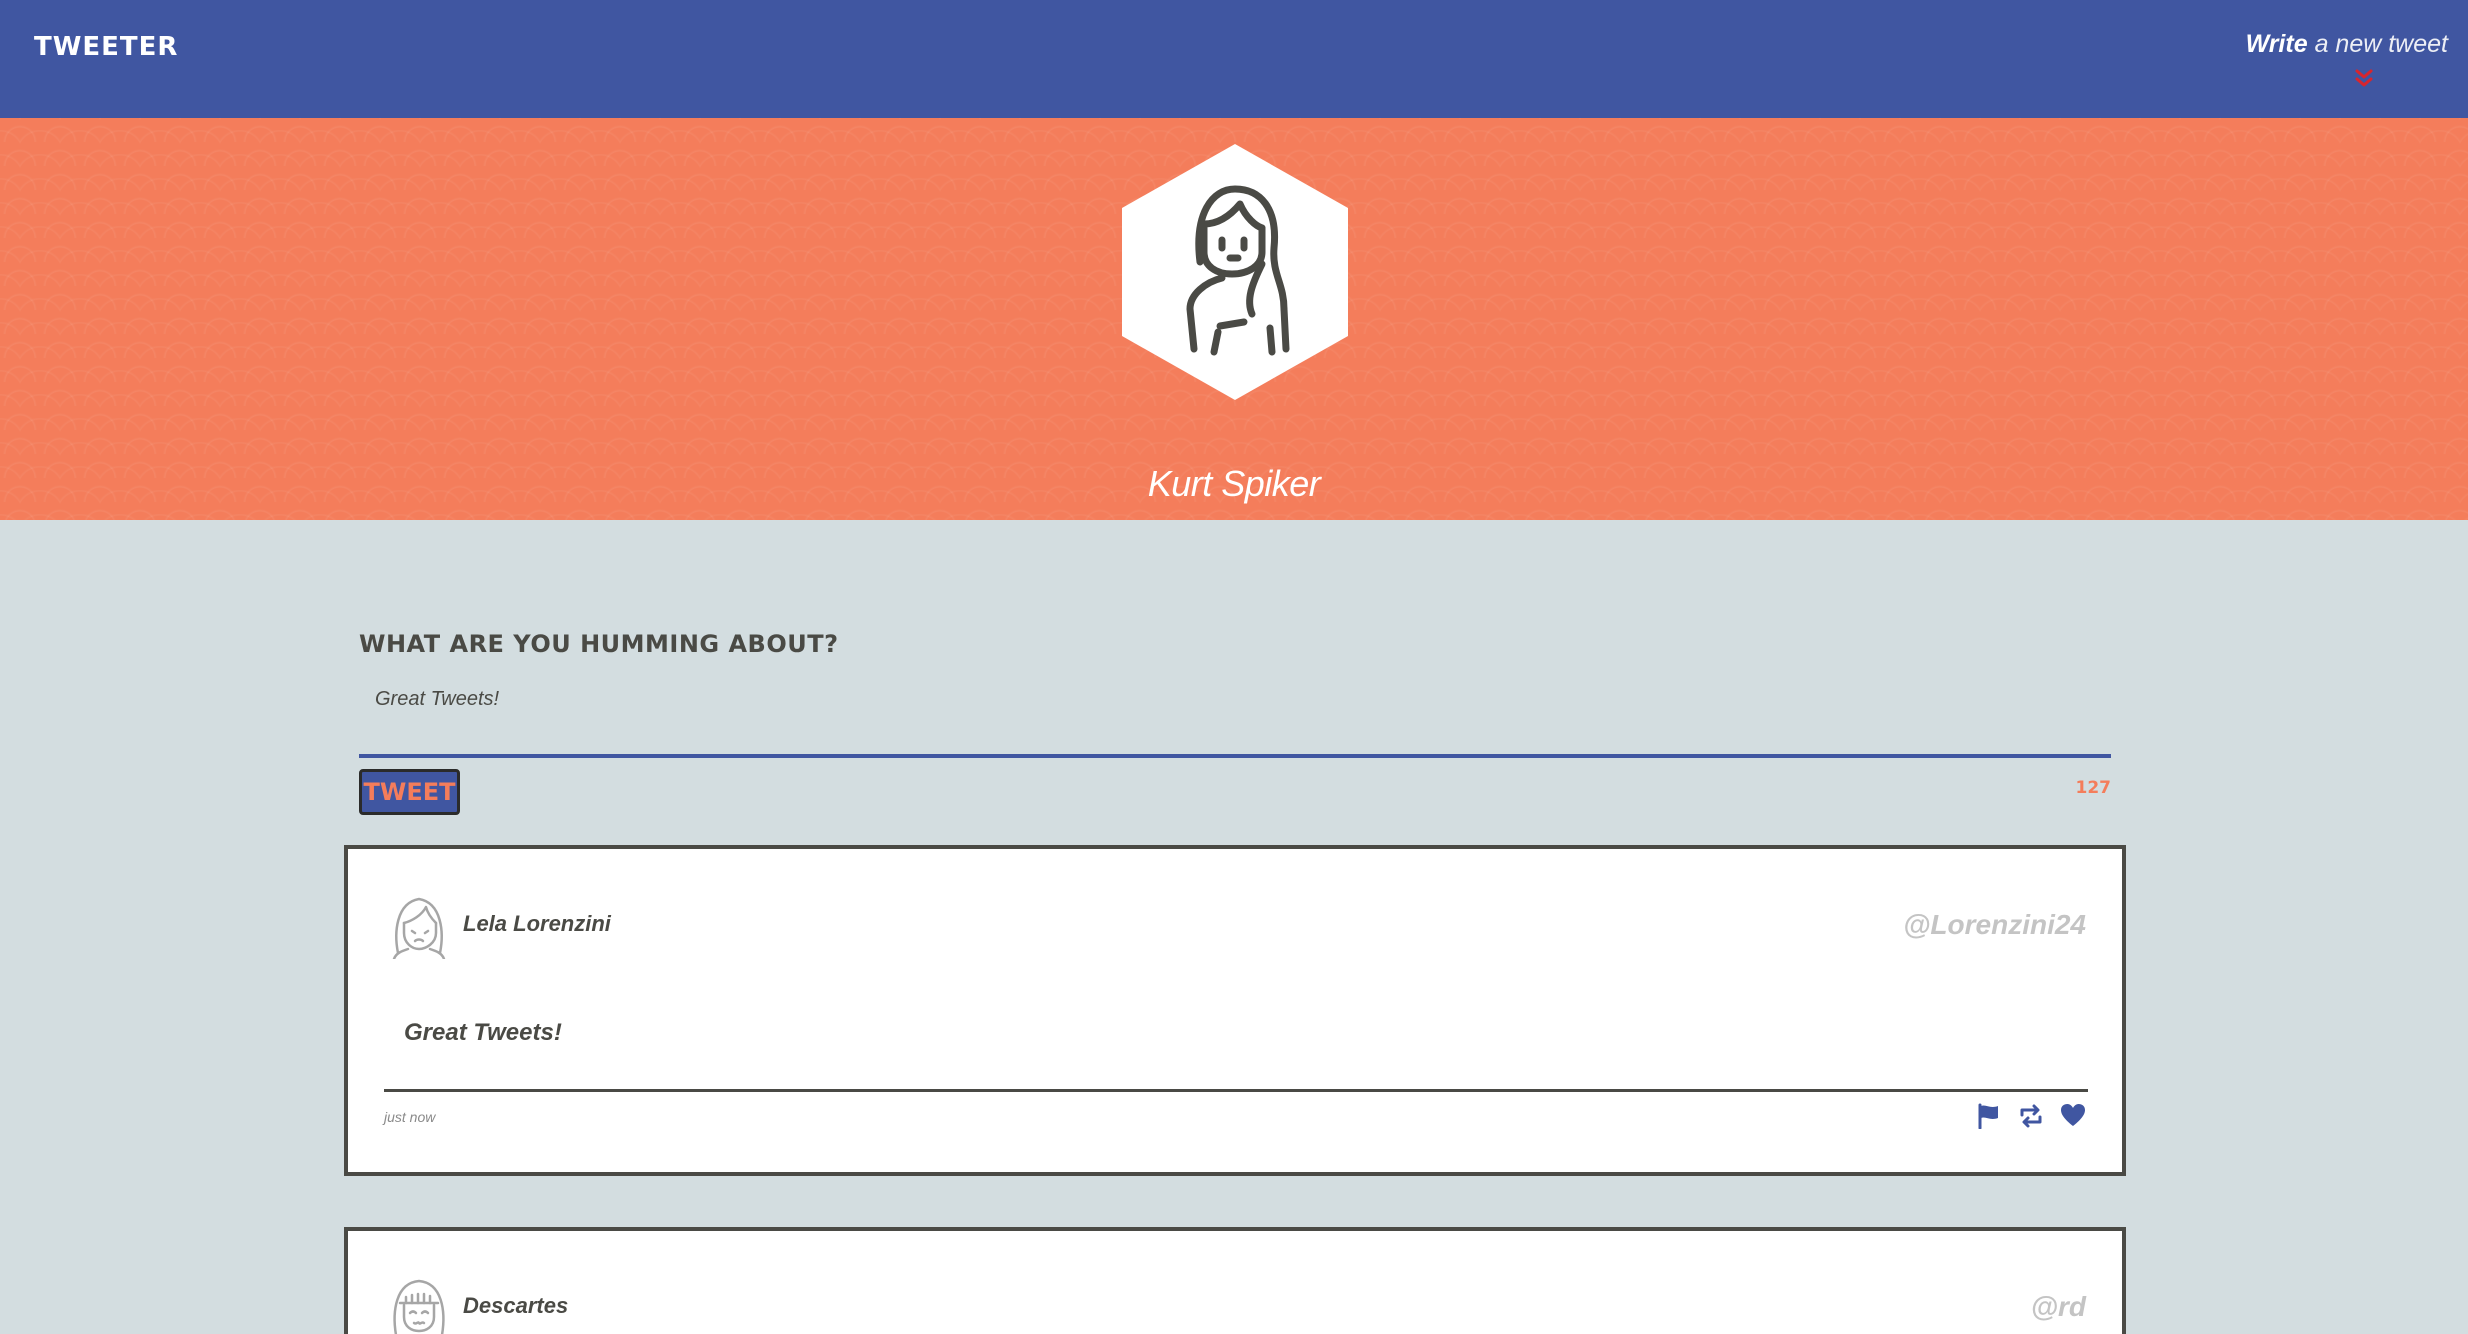 This screenshot has width=2468, height=1334. Describe the element at coordinates (537, 923) in the screenshot. I see `tweet-author-name: Lela Lorenzini` at that location.